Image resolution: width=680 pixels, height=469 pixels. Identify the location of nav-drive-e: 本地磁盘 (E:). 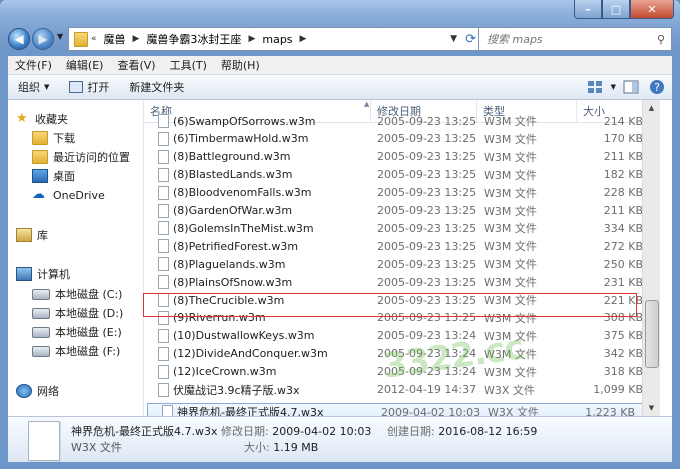
(77, 332).